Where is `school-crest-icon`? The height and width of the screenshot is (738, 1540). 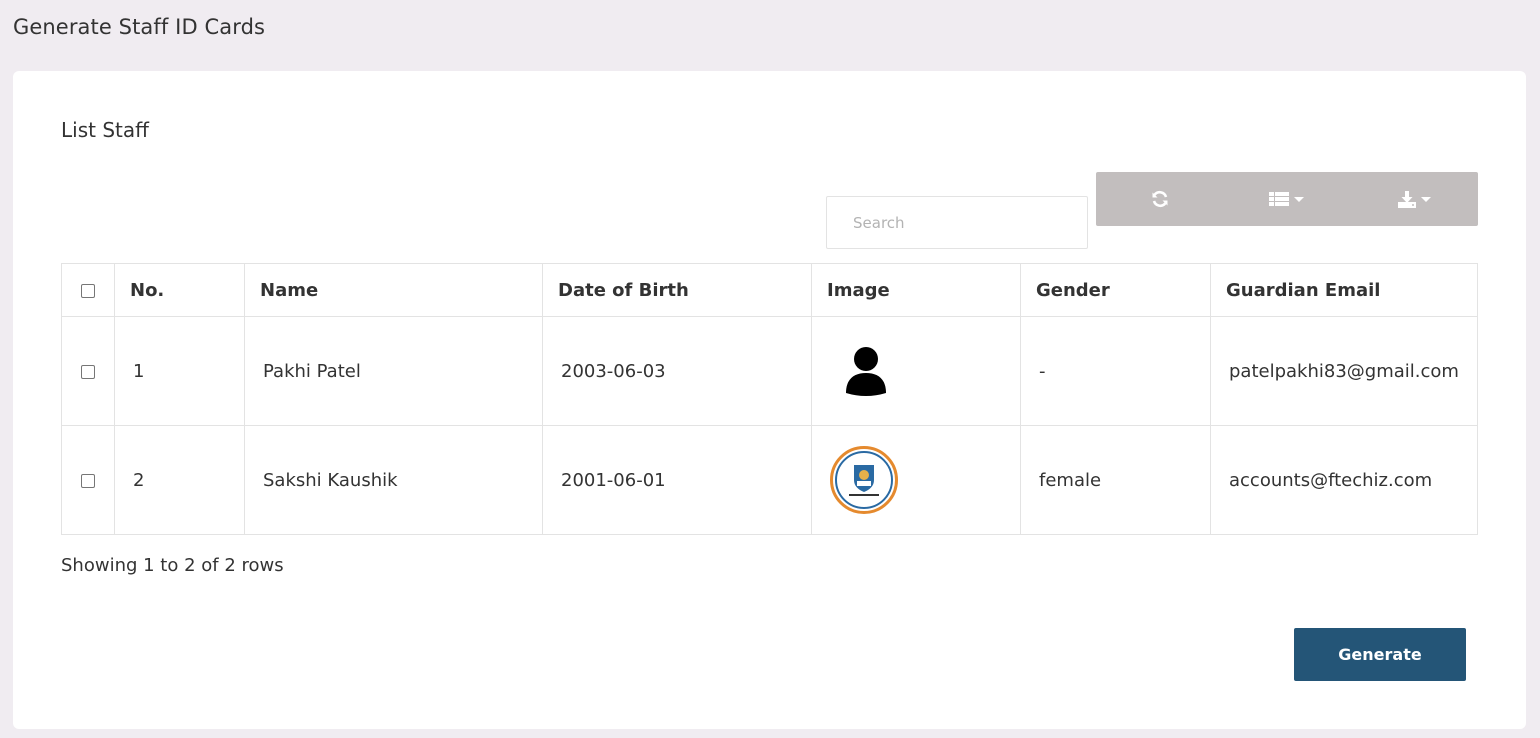
school-crest-icon is located at coordinates (864, 480).